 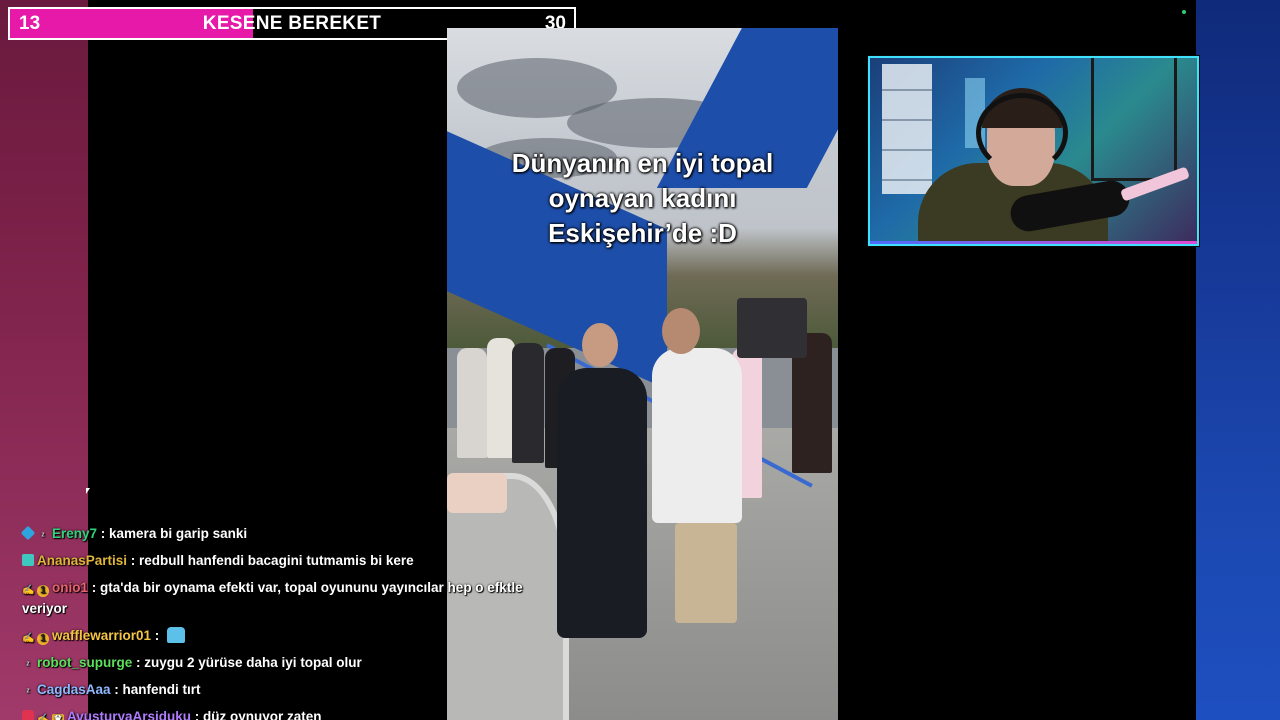 What do you see at coordinates (58, 717) in the screenshot?
I see `crown-badge-icon: ♛` at bounding box center [58, 717].